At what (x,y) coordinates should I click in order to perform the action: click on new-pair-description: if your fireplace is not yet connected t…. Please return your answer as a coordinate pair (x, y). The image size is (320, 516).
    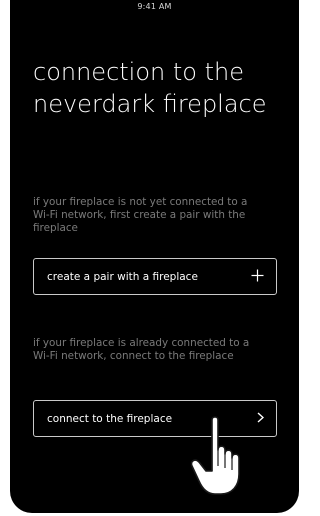
    Looking at the image, I should click on (140, 215).